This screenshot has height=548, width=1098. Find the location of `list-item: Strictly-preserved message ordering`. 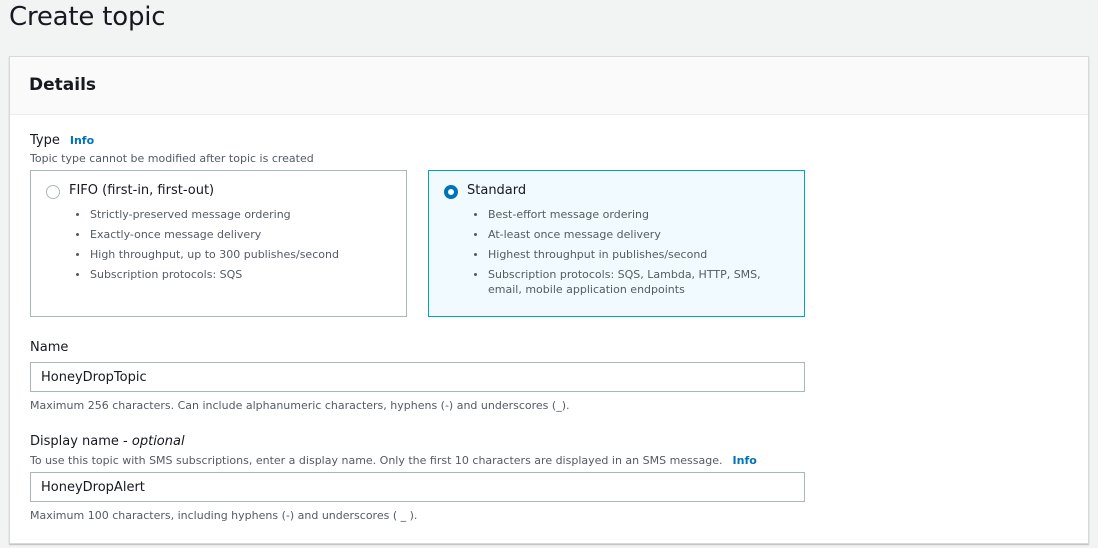

list-item: Strictly-preserved message ordering is located at coordinates (235, 214).